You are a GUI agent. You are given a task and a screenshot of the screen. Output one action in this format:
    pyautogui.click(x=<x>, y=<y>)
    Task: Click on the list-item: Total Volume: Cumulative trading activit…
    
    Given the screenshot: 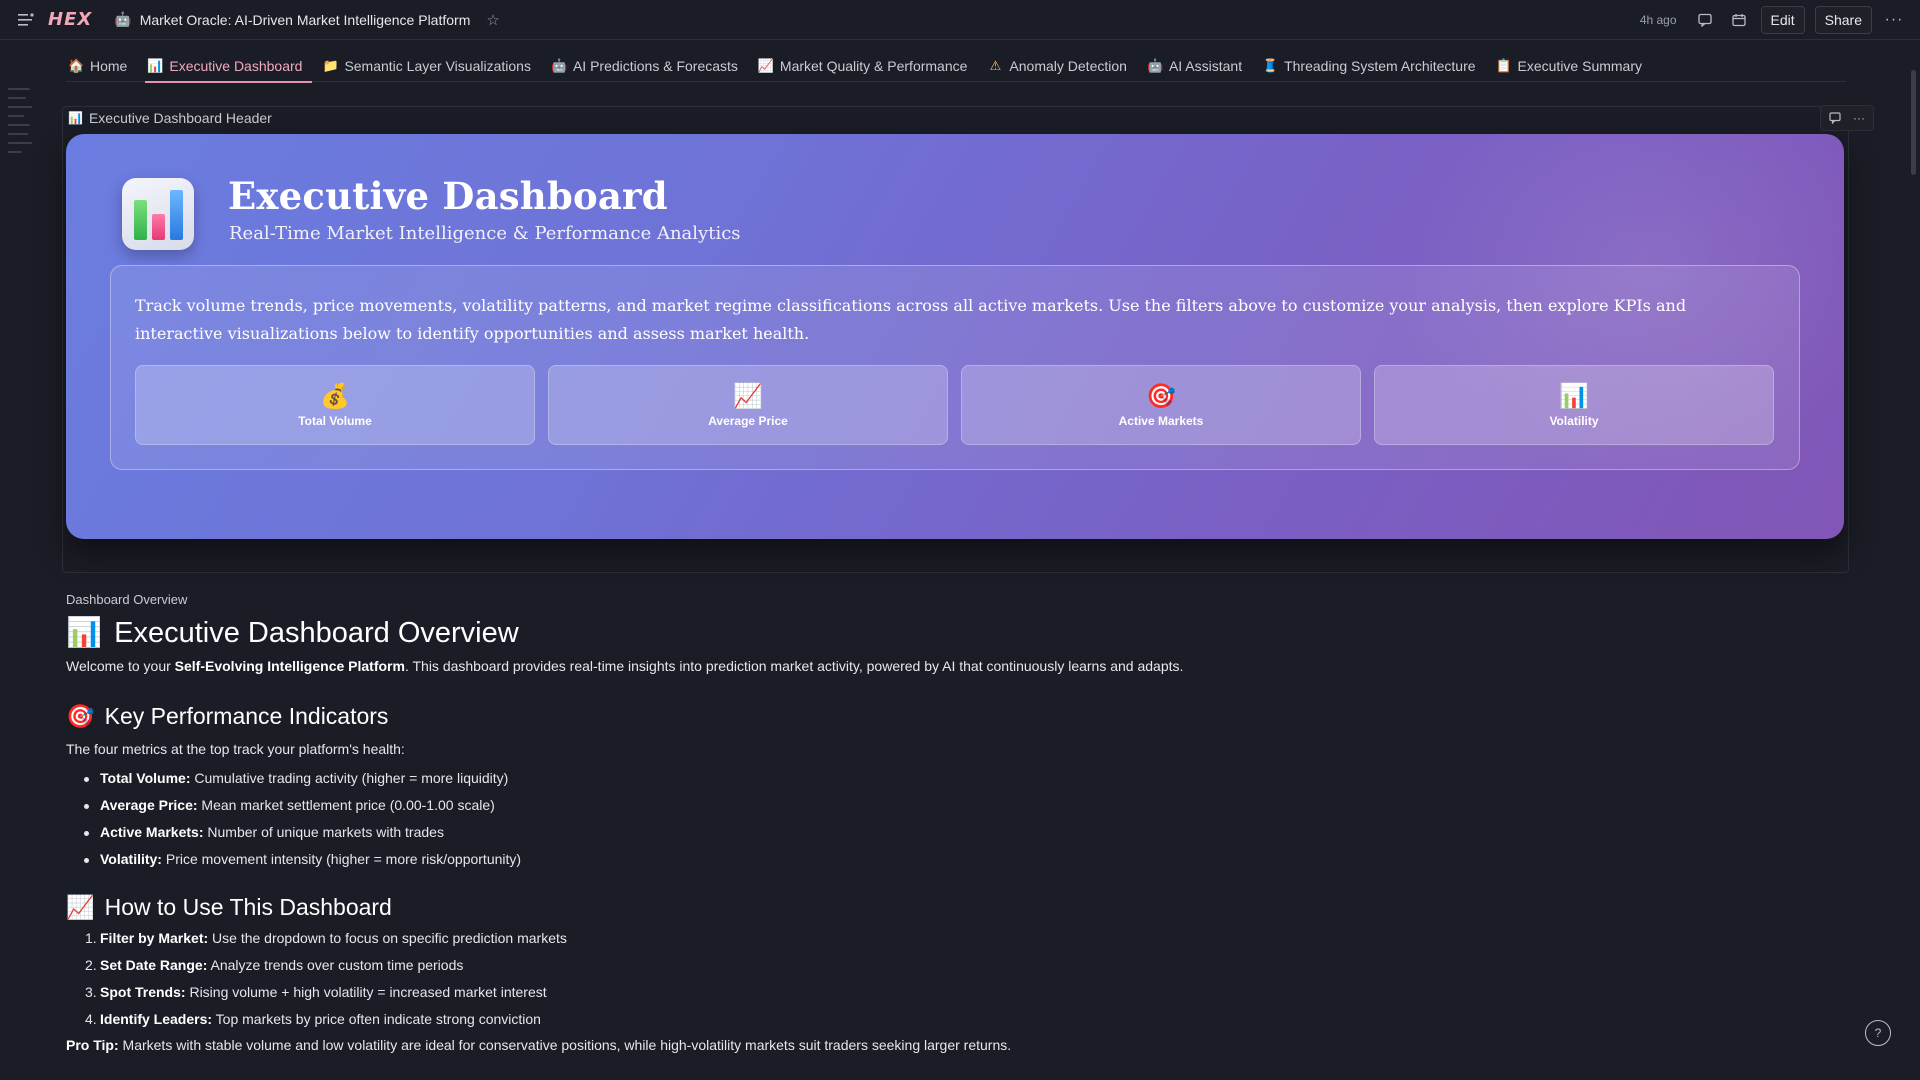 What is the action you would take?
    pyautogui.click(x=946, y=778)
    